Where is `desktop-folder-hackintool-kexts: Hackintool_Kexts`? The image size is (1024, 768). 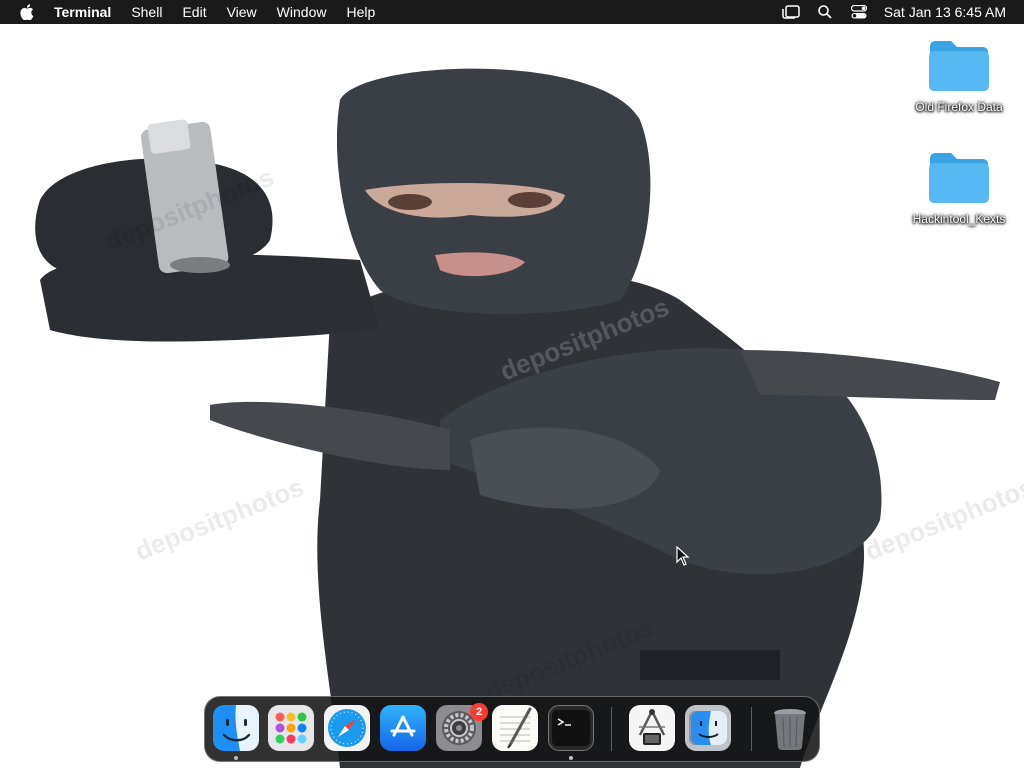
desktop-folder-hackintool-kexts: Hackintool_Kexts is located at coordinates (959, 188).